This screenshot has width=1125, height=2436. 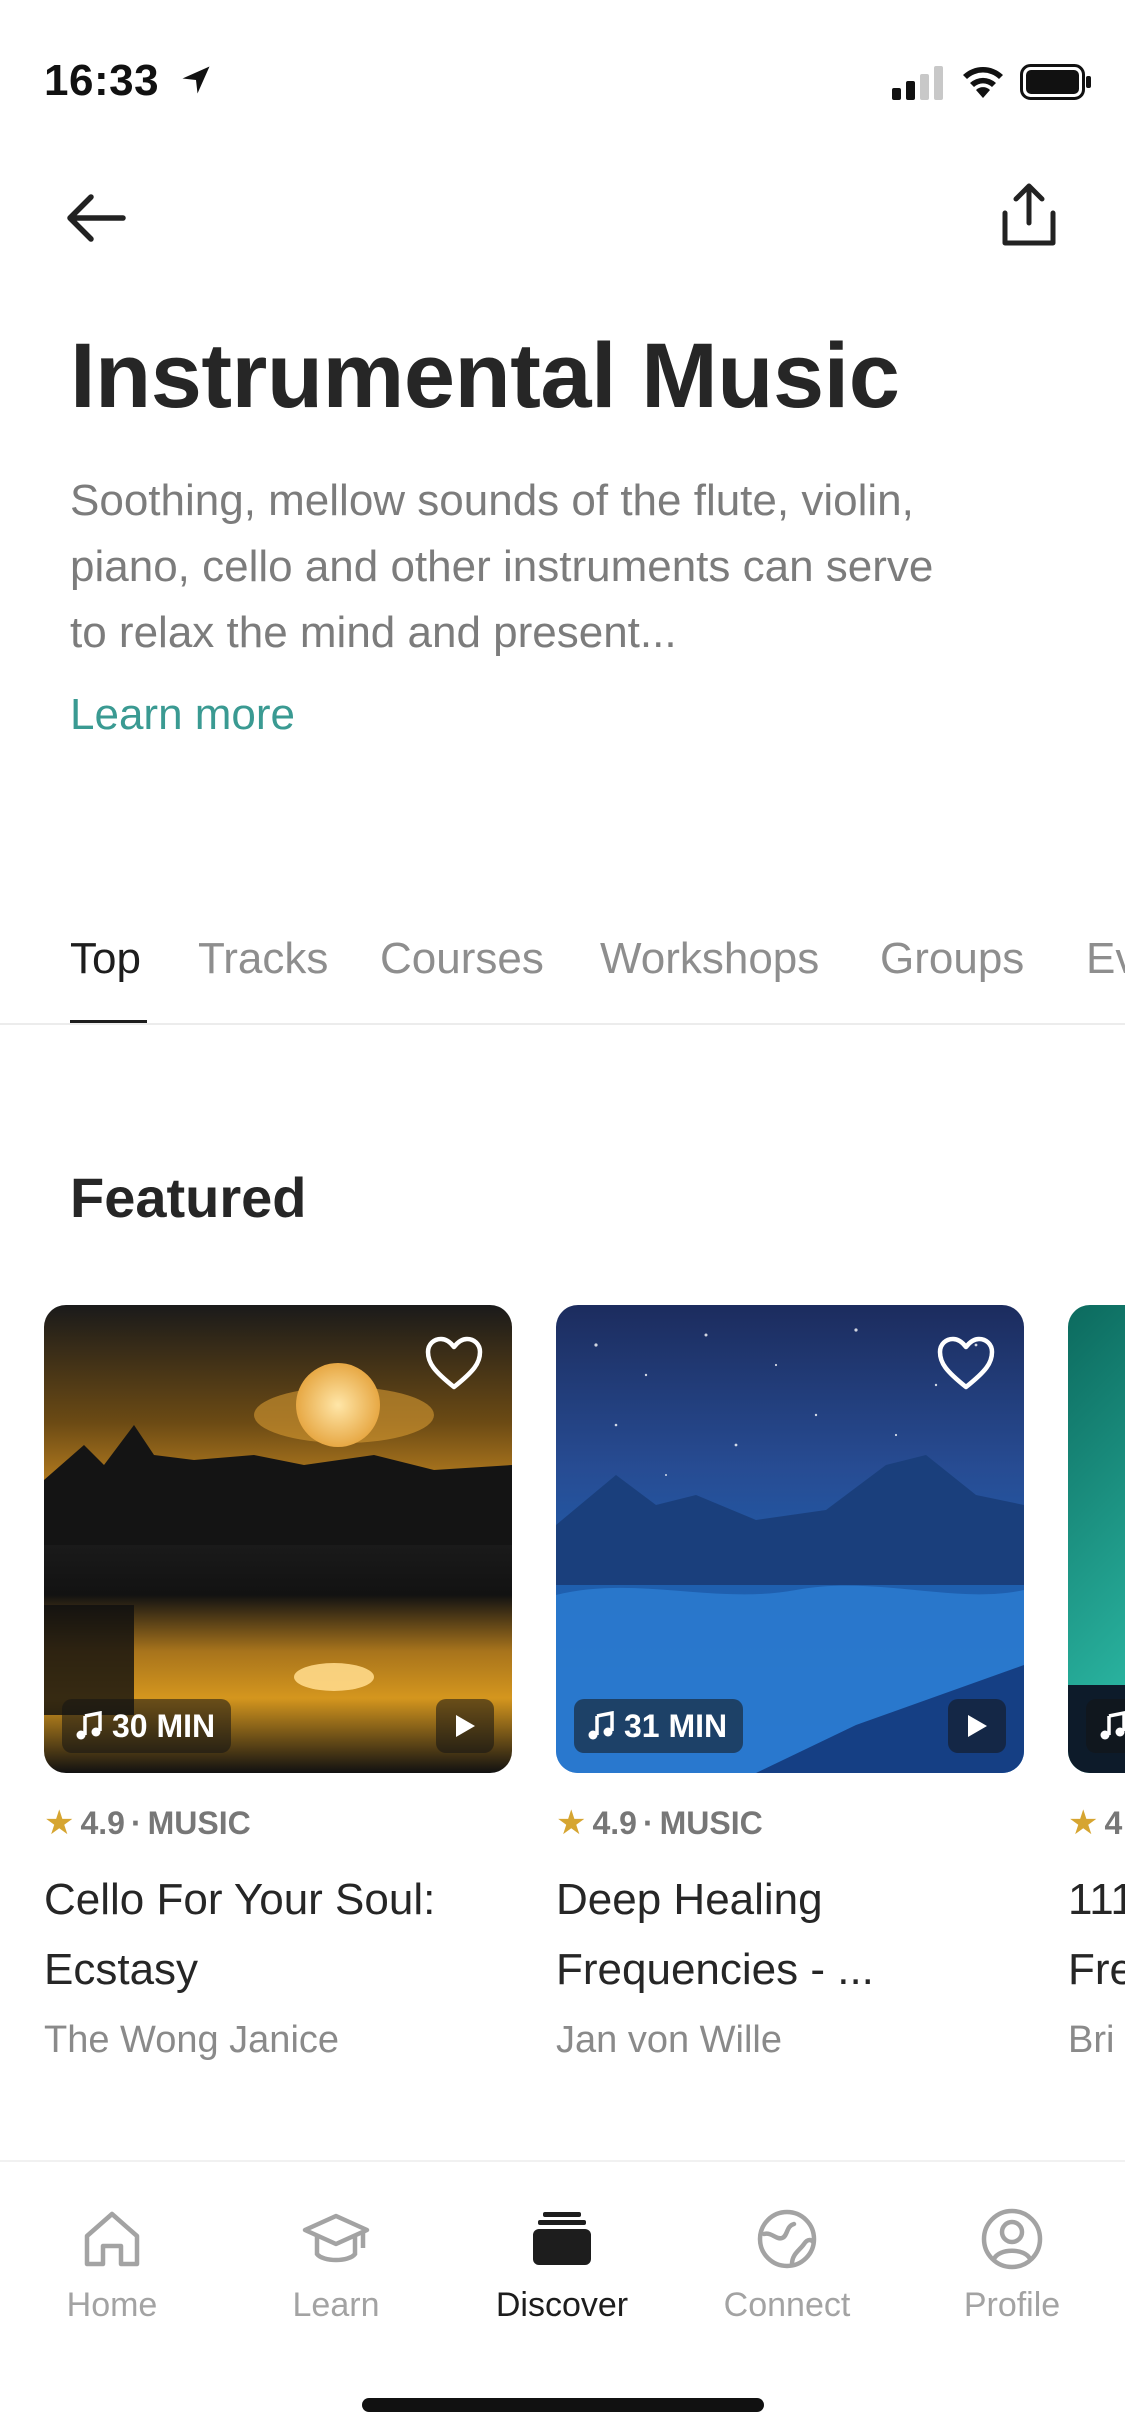 What do you see at coordinates (1012, 2239) in the screenshot?
I see `user-circle-icon` at bounding box center [1012, 2239].